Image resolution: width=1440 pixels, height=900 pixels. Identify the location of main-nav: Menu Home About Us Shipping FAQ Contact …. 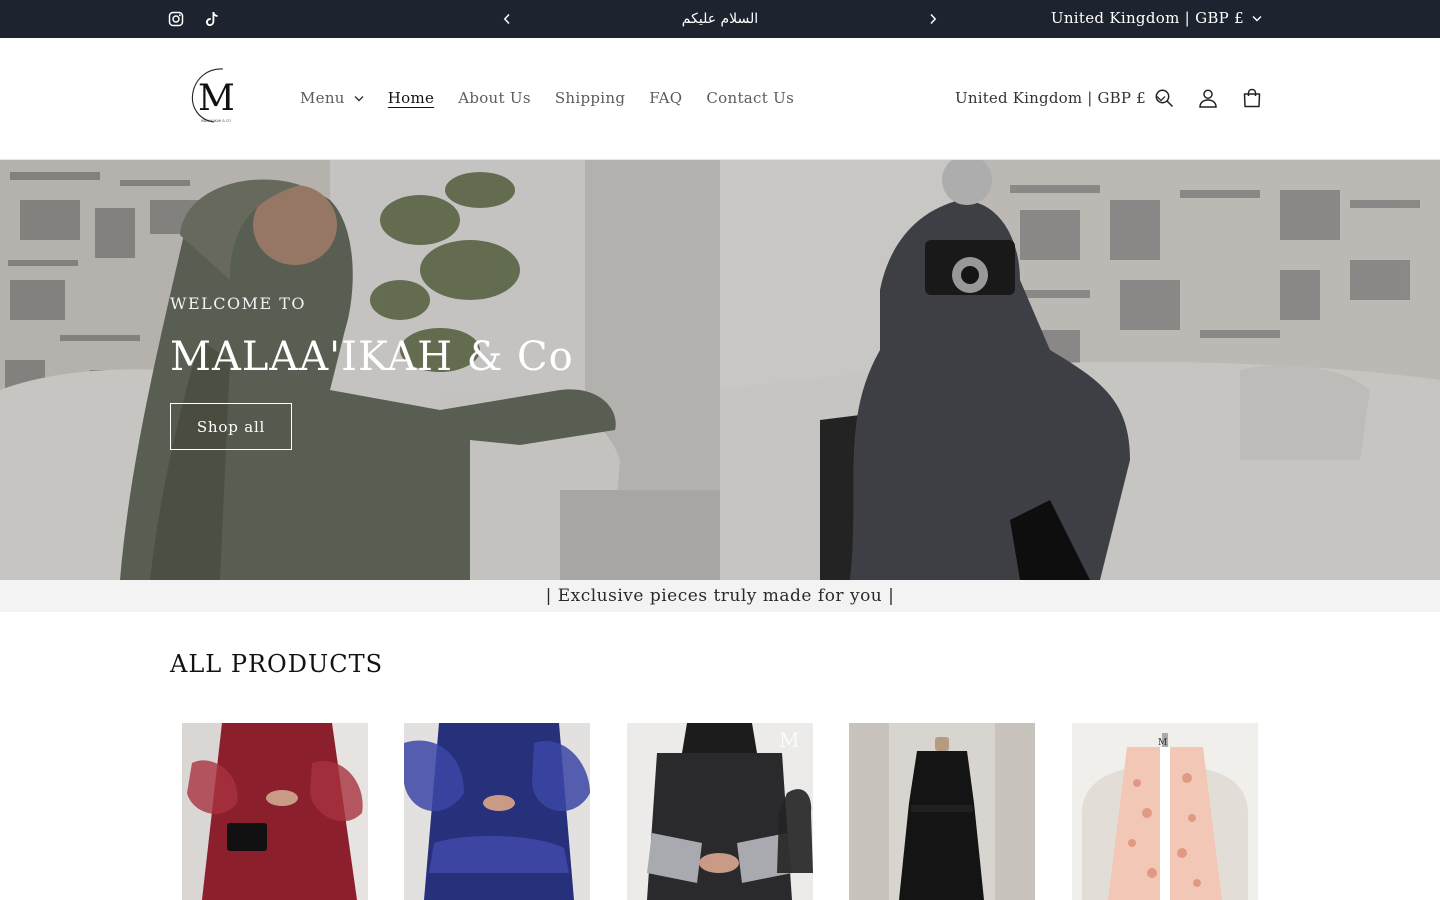
(553, 98).